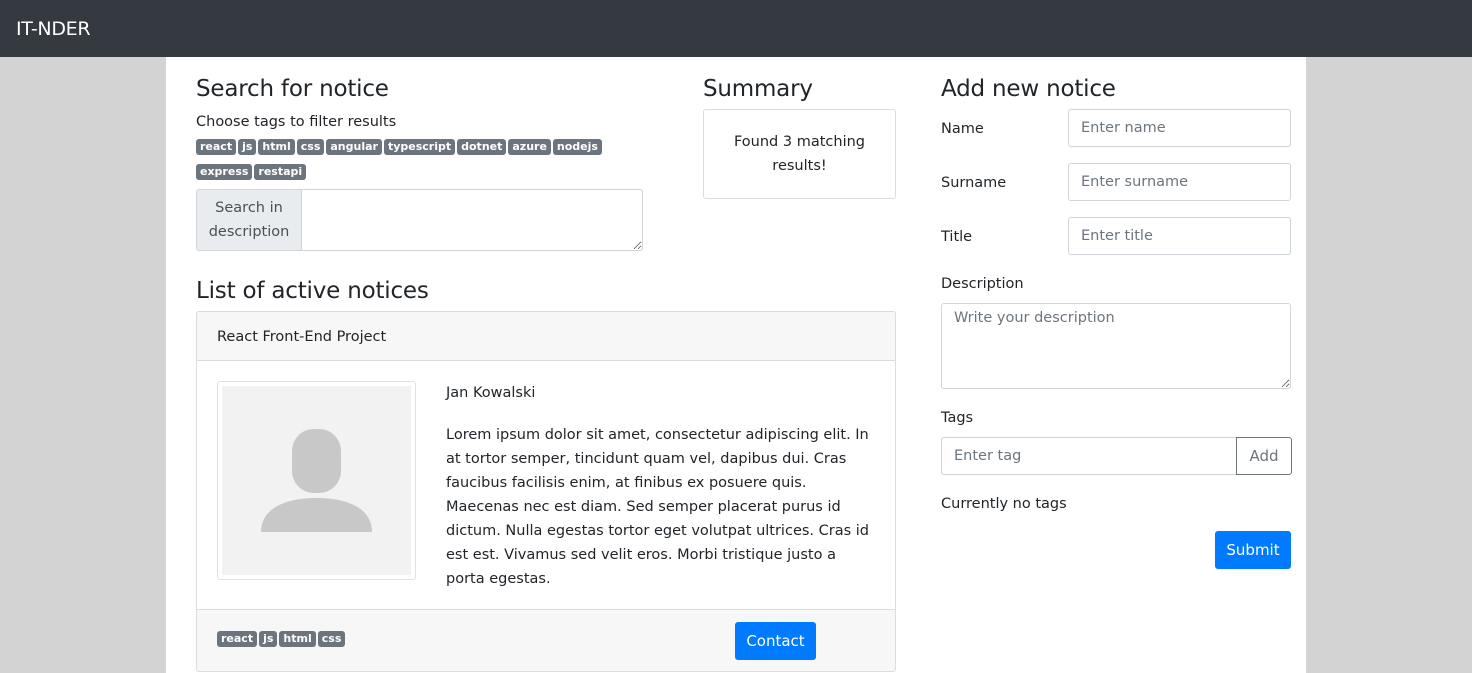 Image resolution: width=1472 pixels, height=673 pixels. What do you see at coordinates (268, 639) in the screenshot?
I see `notice-tag: js` at bounding box center [268, 639].